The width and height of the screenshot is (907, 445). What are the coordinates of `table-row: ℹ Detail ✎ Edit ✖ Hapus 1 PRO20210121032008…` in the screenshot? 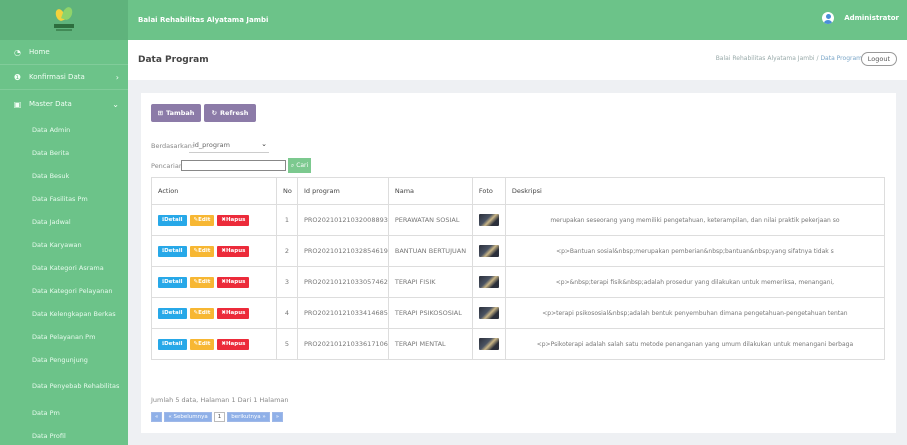 It's located at (518, 220).